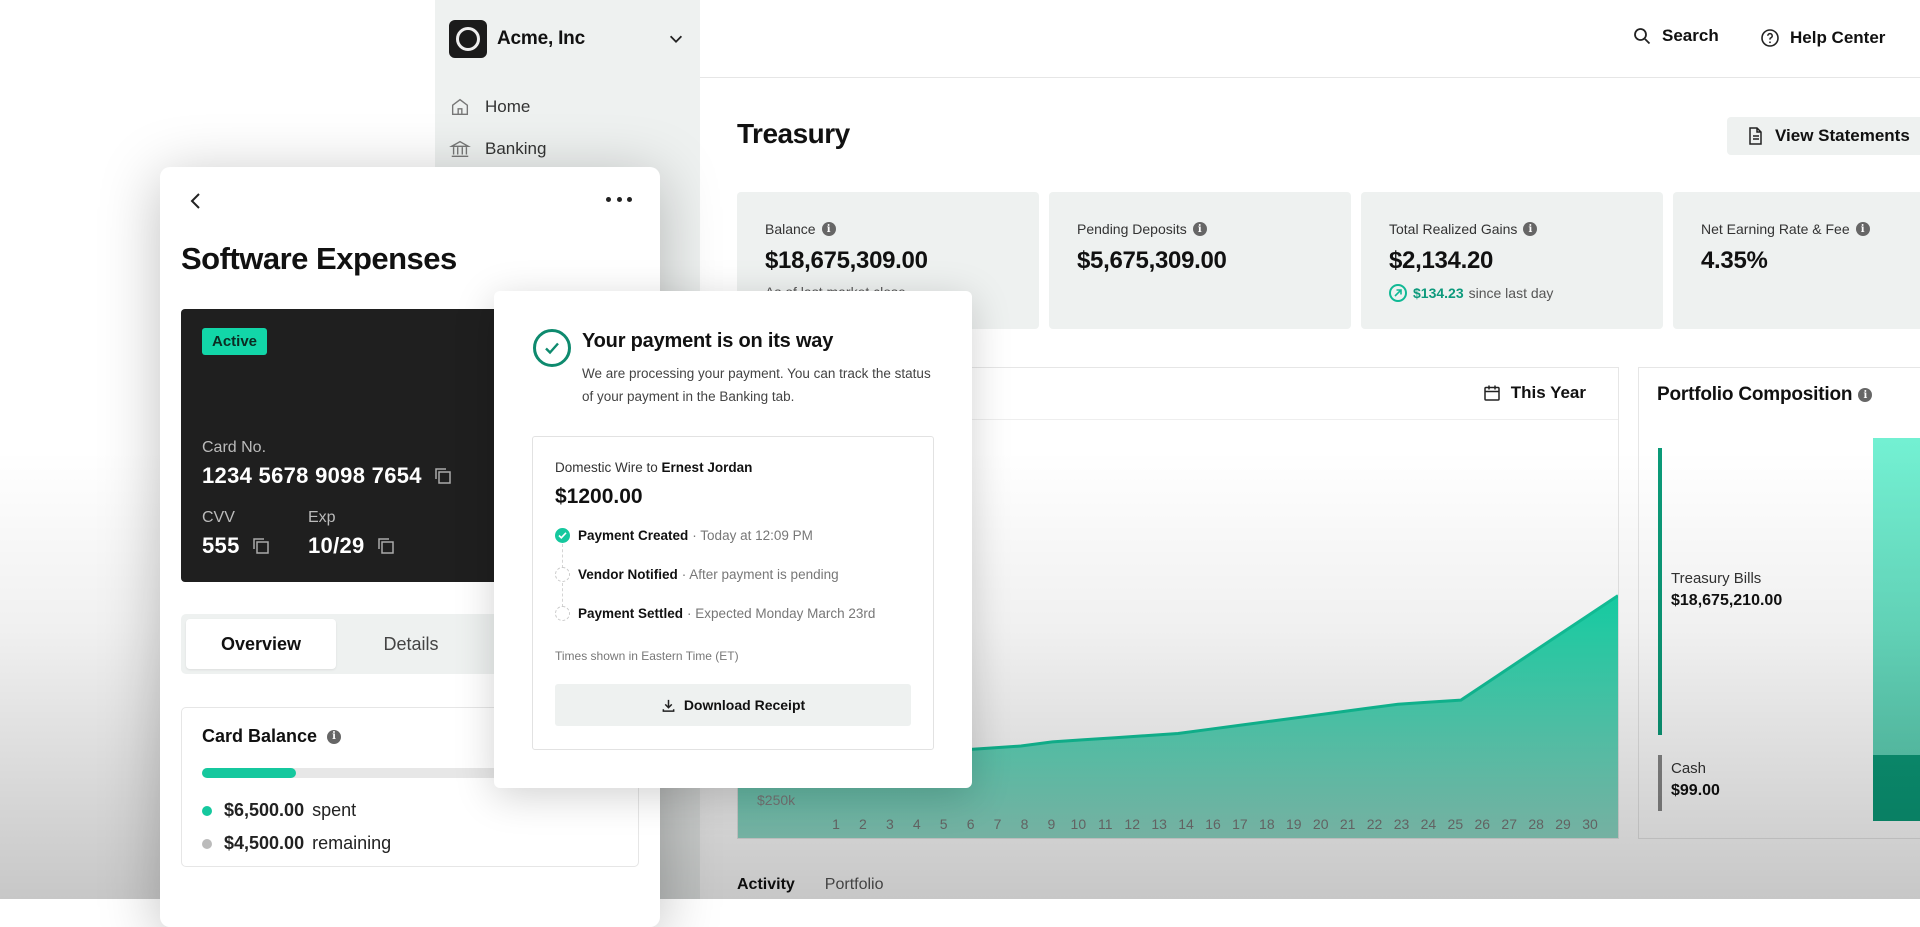  What do you see at coordinates (1716, 578) in the screenshot?
I see `allocation-label: Treasury Bills` at bounding box center [1716, 578].